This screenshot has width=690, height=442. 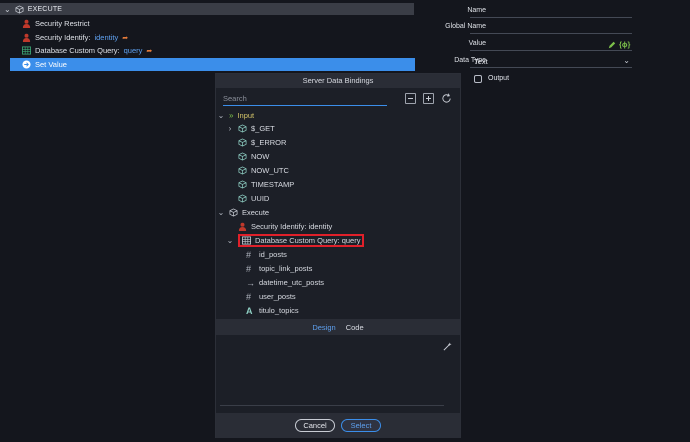 I want to click on tree-item-label: $_ERROR, so click(x=269, y=142).